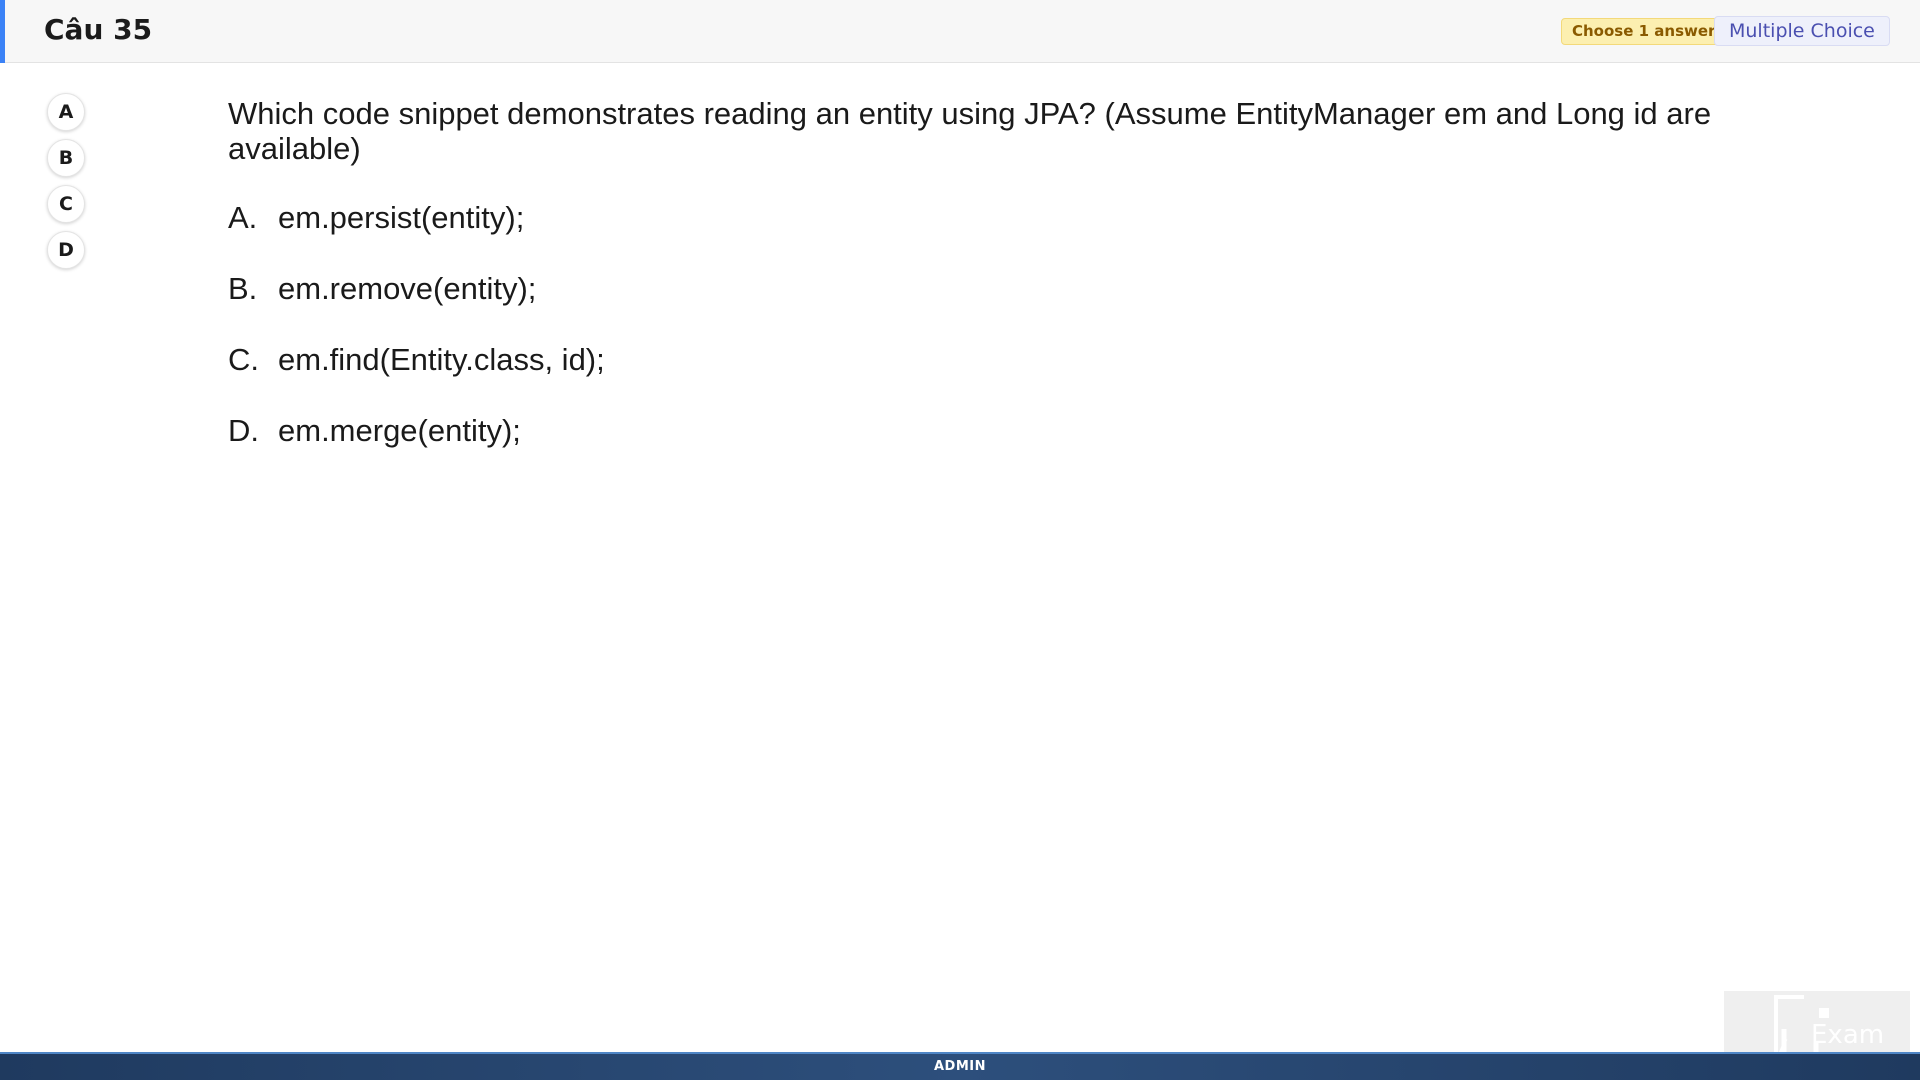  What do you see at coordinates (243, 217) in the screenshot?
I see `answer-letter: A.` at bounding box center [243, 217].